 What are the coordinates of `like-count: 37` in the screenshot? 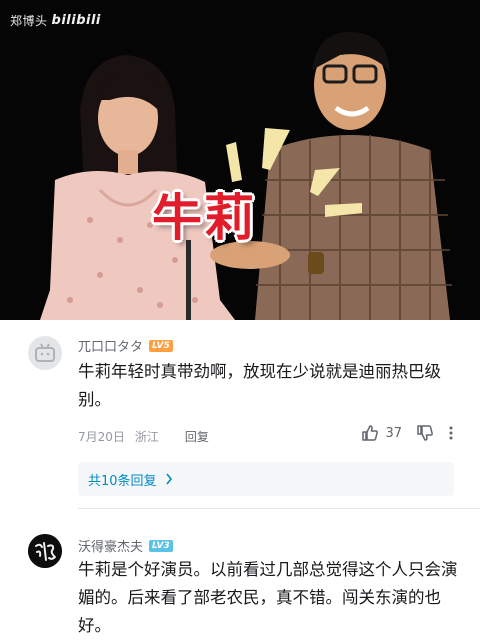 It's located at (393, 433).